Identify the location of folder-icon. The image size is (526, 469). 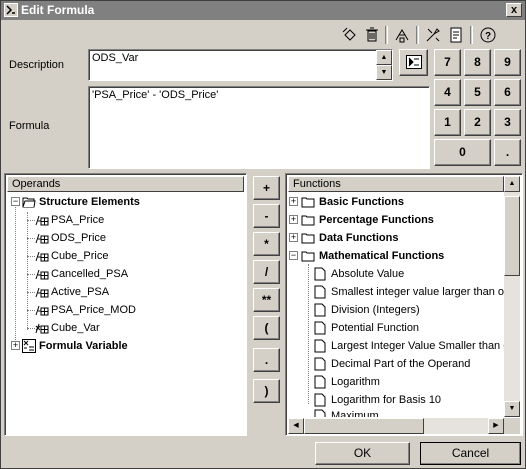
(308, 238).